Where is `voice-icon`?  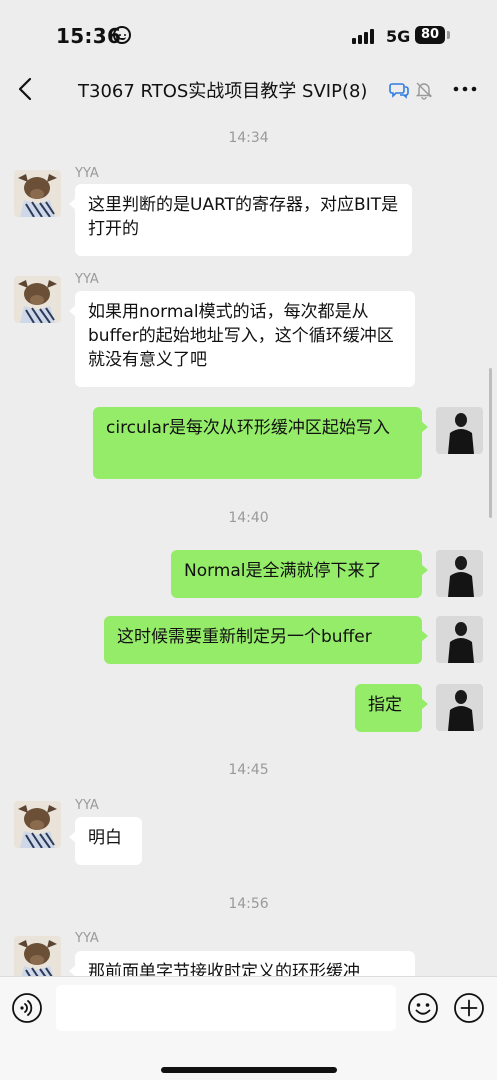 voice-icon is located at coordinates (27, 1008).